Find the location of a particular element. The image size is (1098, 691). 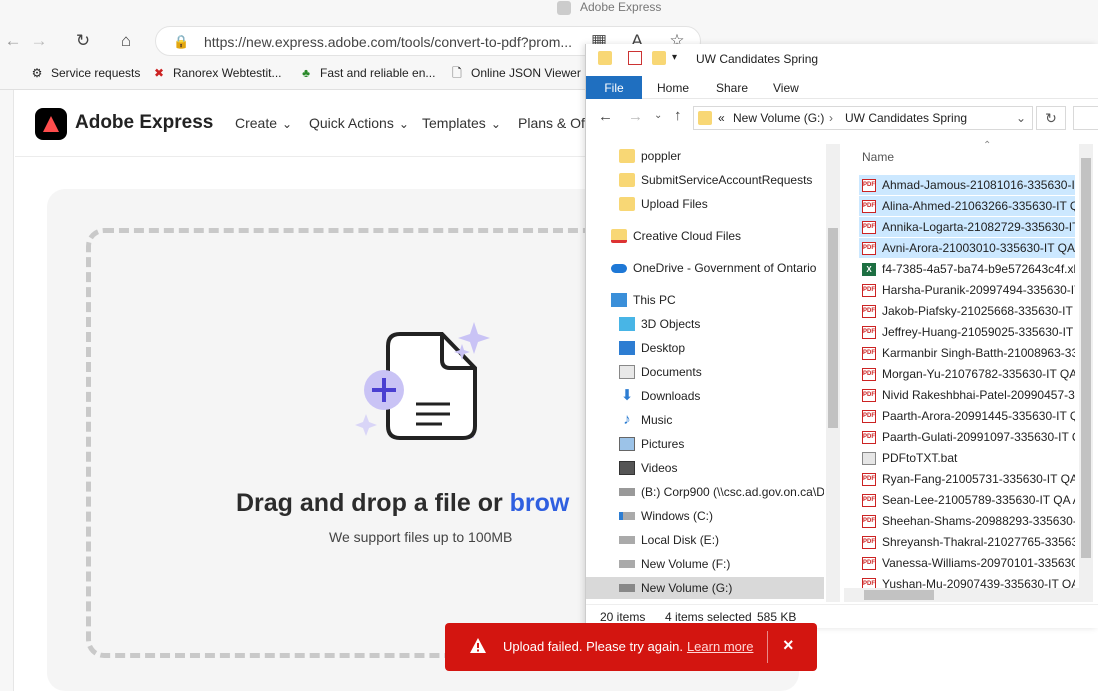

list-item: PDF Shreyansh-Thakral-21027765-335630- is located at coordinates (967, 542).